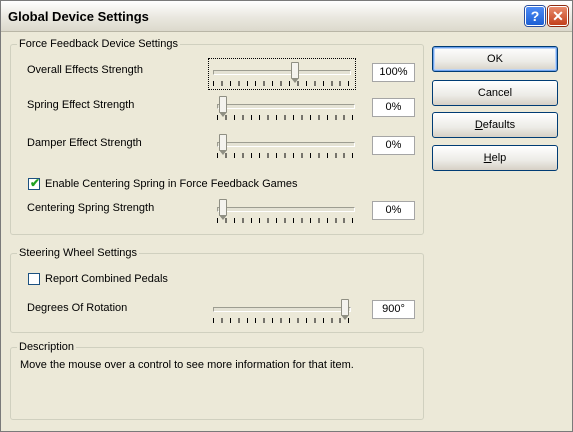 This screenshot has height=432, width=573. What do you see at coordinates (47, 347) in the screenshot?
I see `description-legend: Description` at bounding box center [47, 347].